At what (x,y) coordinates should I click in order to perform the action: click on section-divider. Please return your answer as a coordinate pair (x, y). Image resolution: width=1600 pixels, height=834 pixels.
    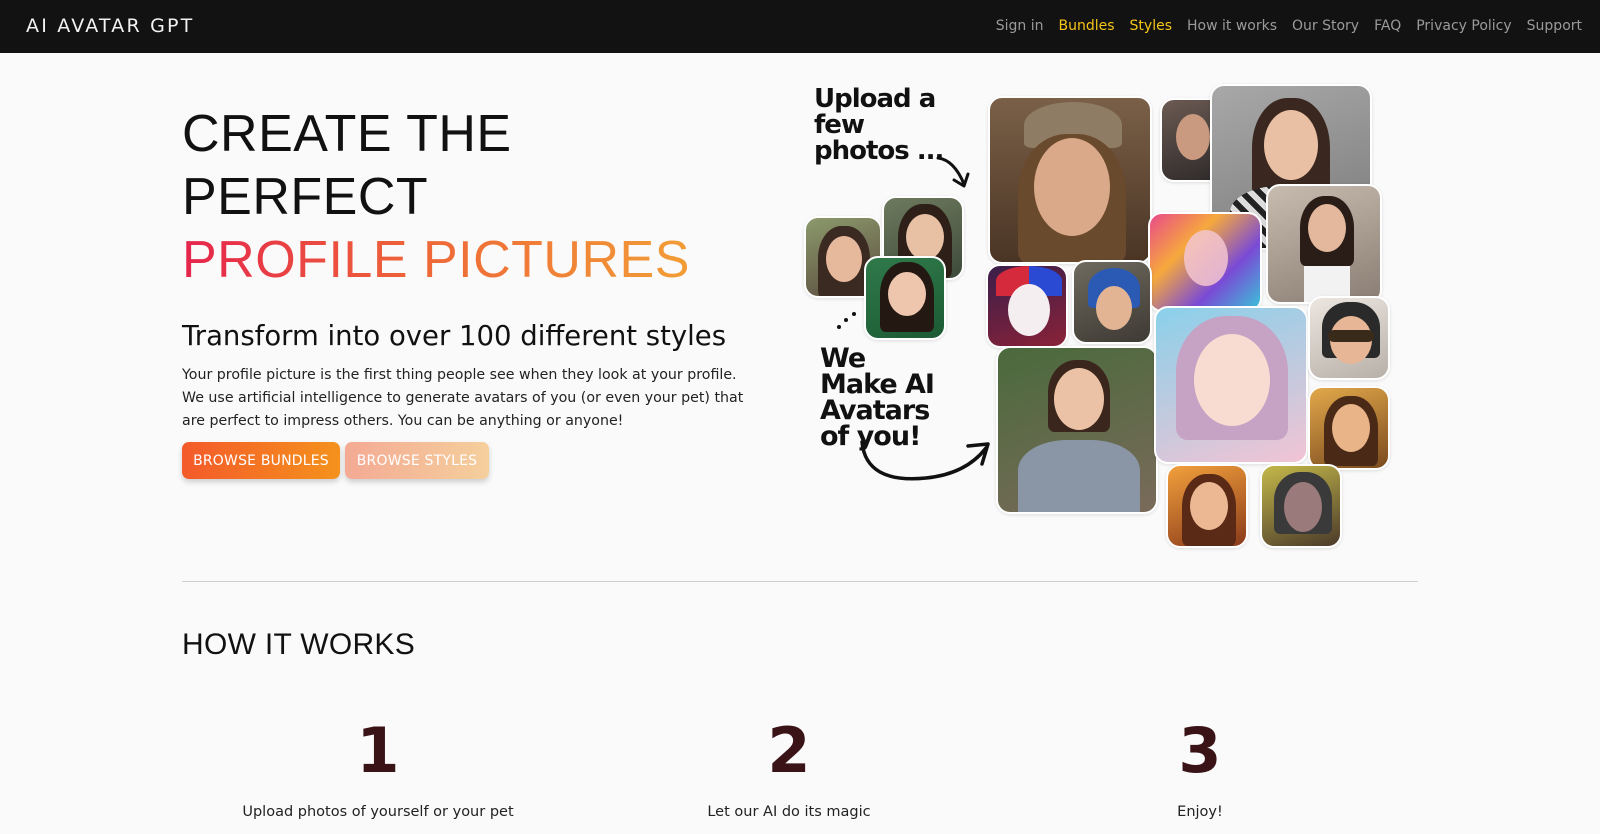
    Looking at the image, I should click on (800, 581).